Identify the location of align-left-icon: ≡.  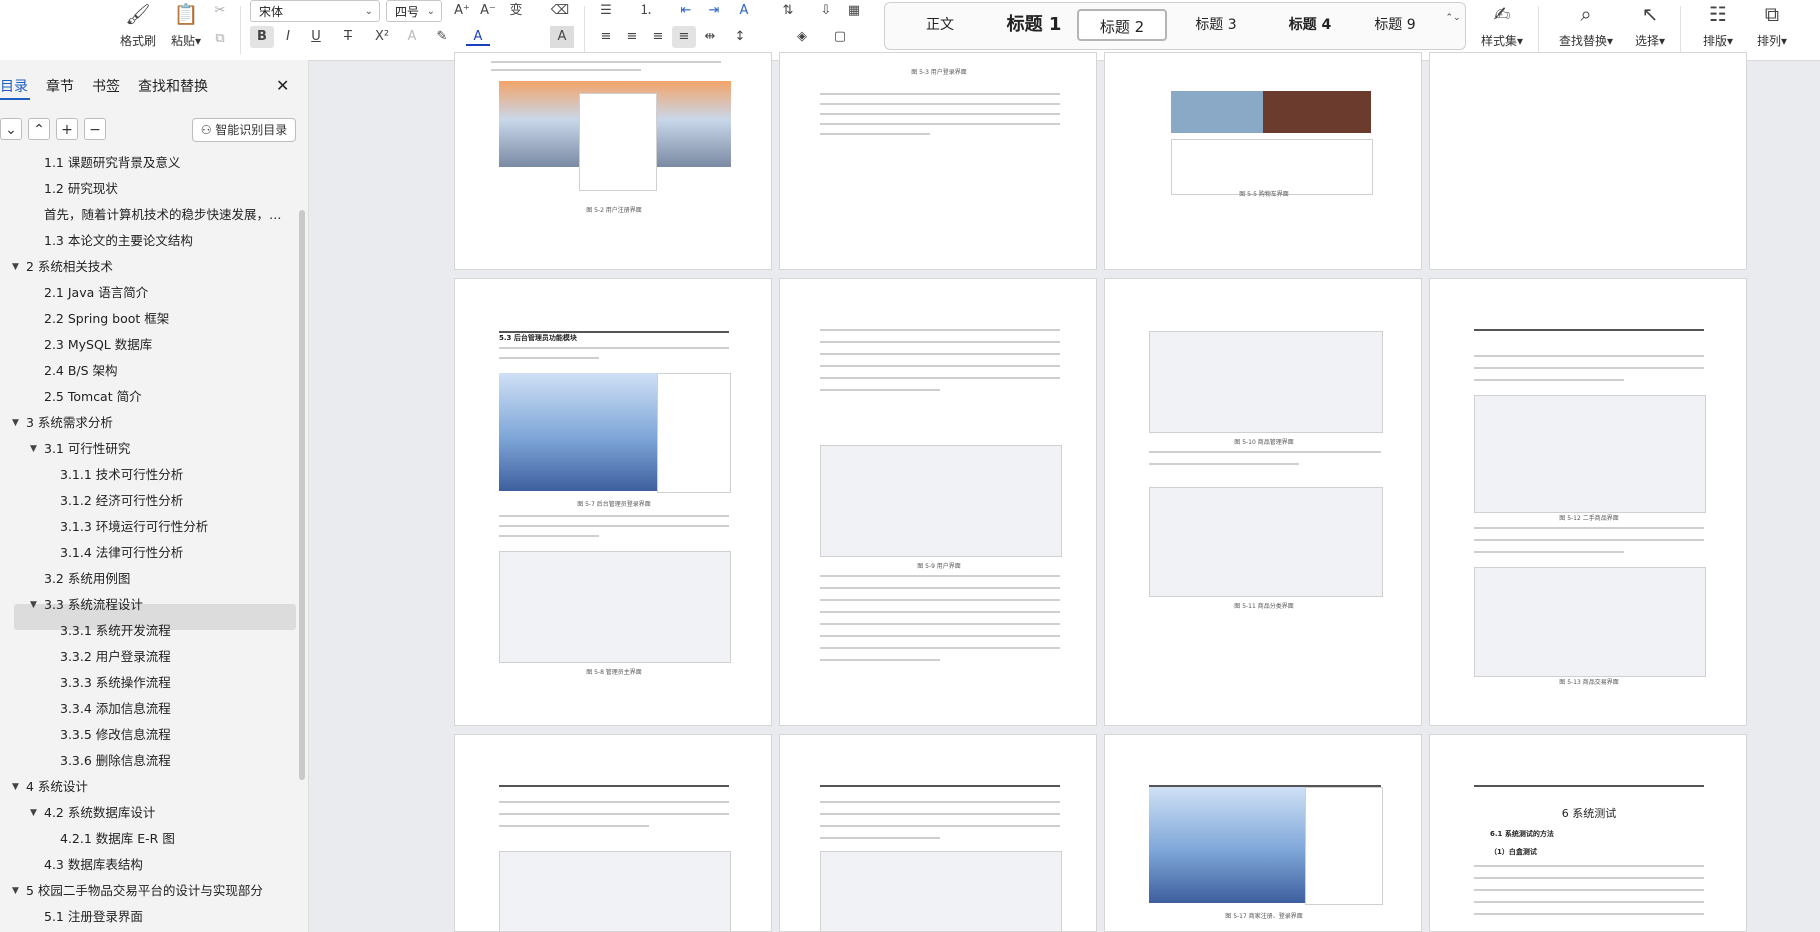
(606, 37).